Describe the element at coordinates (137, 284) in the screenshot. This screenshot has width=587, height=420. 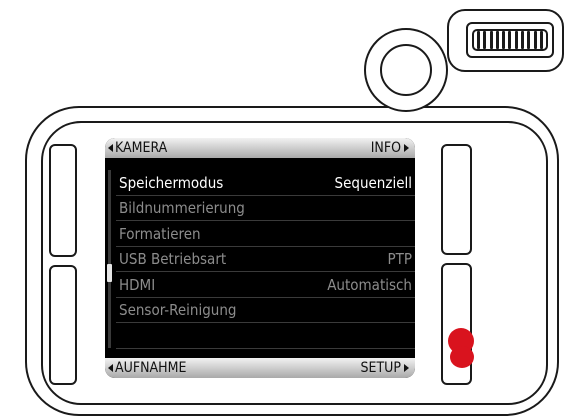
I see `menu-item-label: HDMI` at that location.